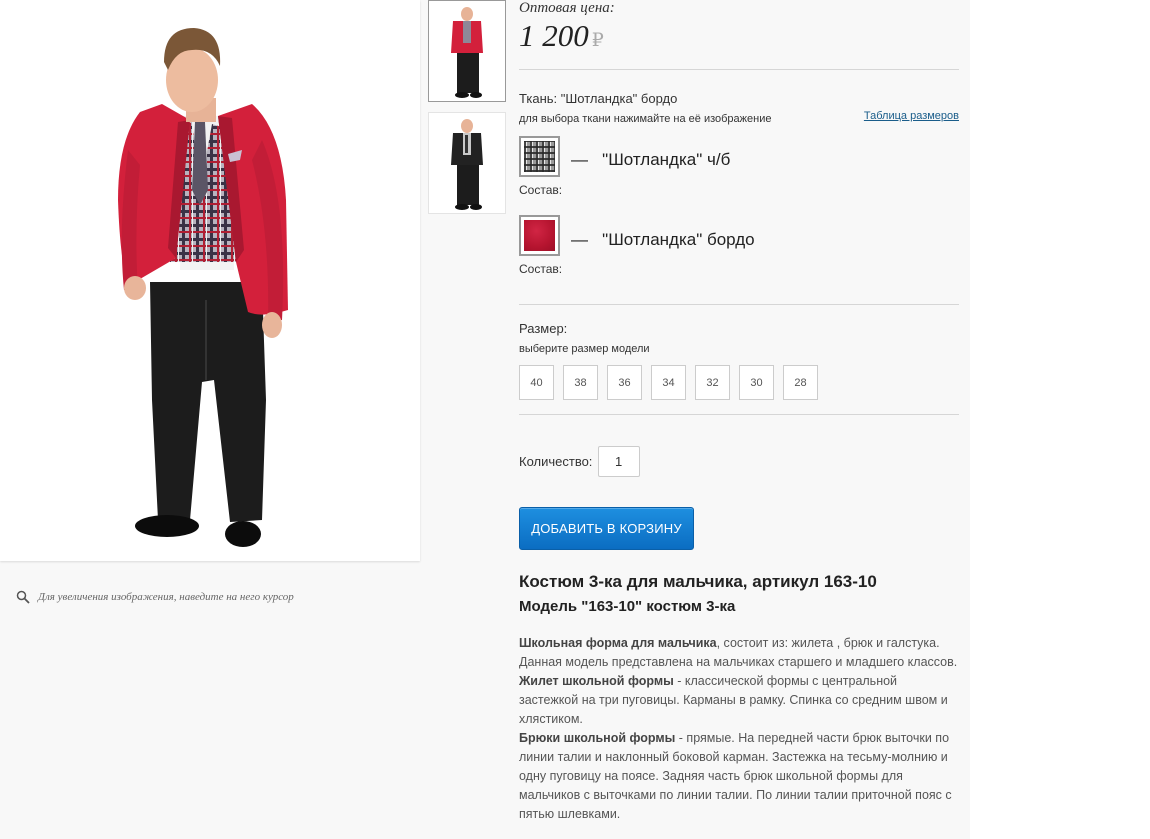 Image resolution: width=1150 pixels, height=839 pixels. Describe the element at coordinates (712, 382) in the screenshot. I see `size-option-32: 32` at that location.